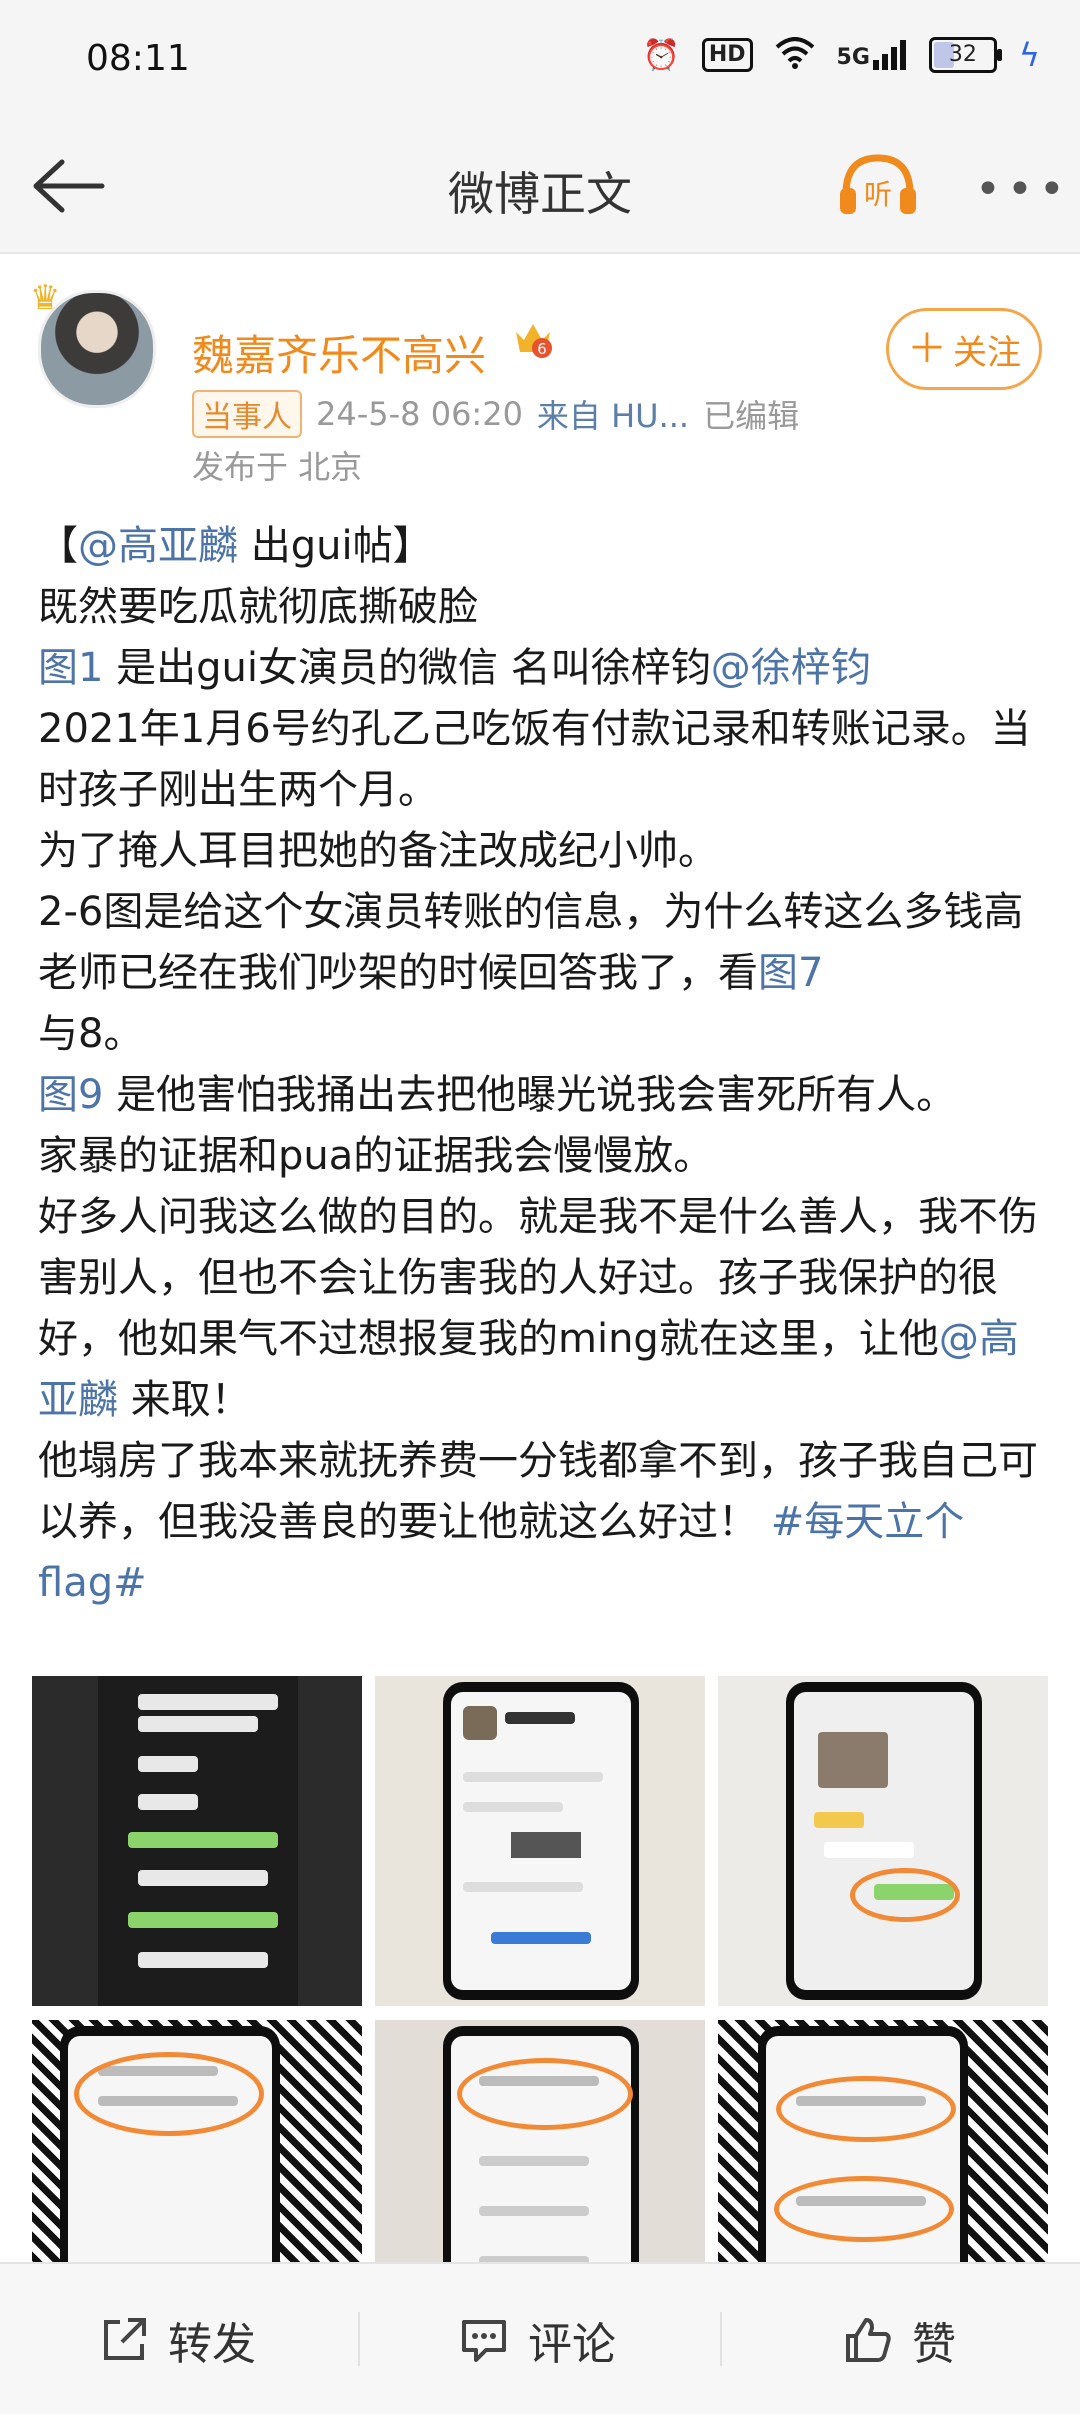 The width and height of the screenshot is (1080, 2414). I want to click on post-meta: 当事人 24-5-8 06:20 来自 HU... 已编辑, so click(495, 414).